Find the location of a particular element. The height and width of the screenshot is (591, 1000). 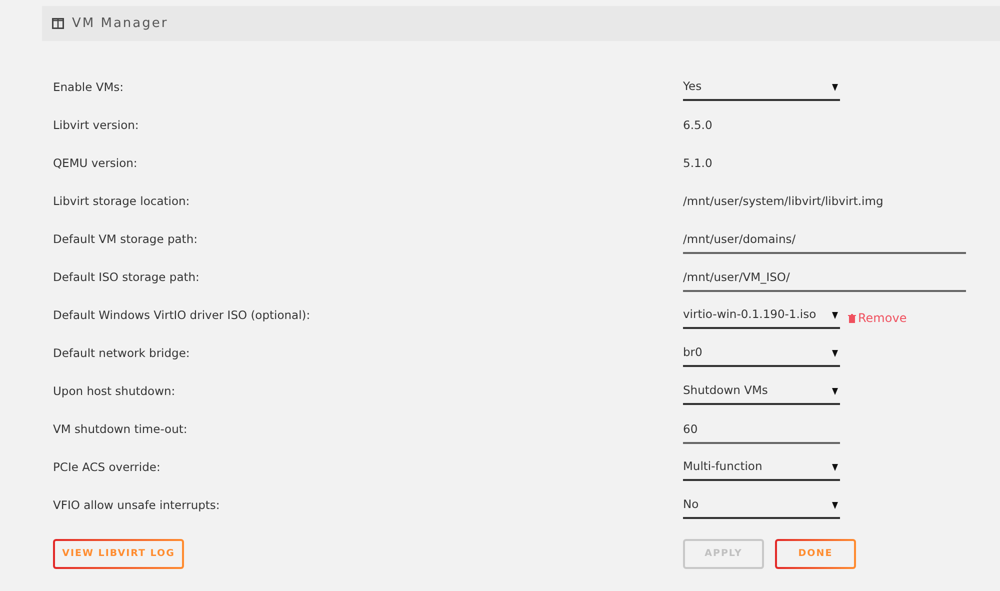

setting-value: 6.5.0 is located at coordinates (697, 125).